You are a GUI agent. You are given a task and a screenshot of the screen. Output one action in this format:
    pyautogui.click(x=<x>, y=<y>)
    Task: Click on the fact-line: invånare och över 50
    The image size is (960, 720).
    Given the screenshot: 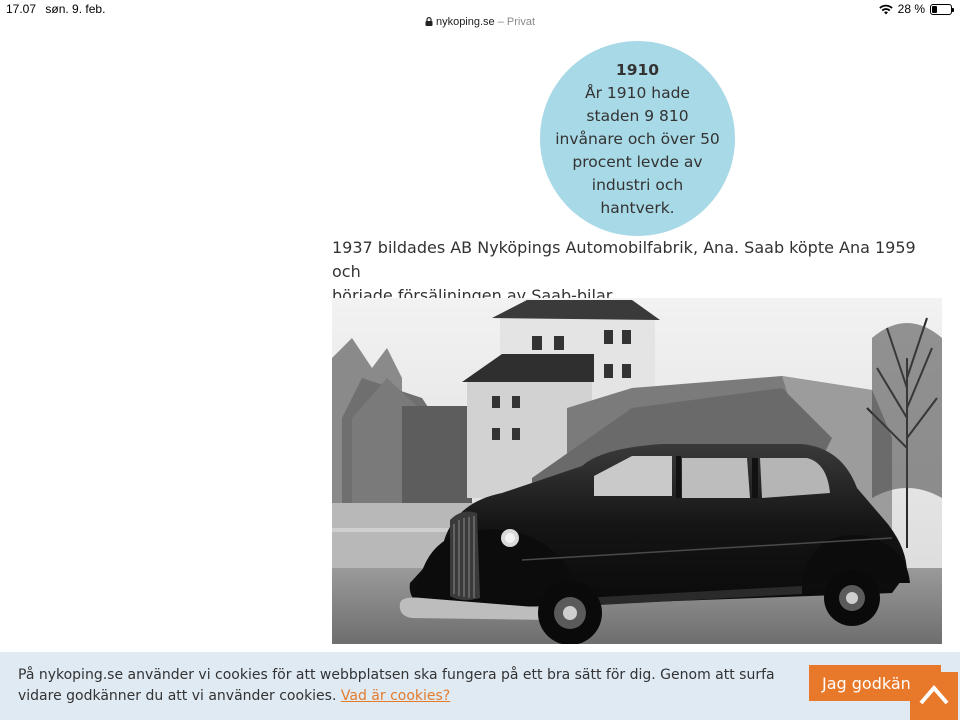 What is the action you would take?
    pyautogui.click(x=637, y=139)
    